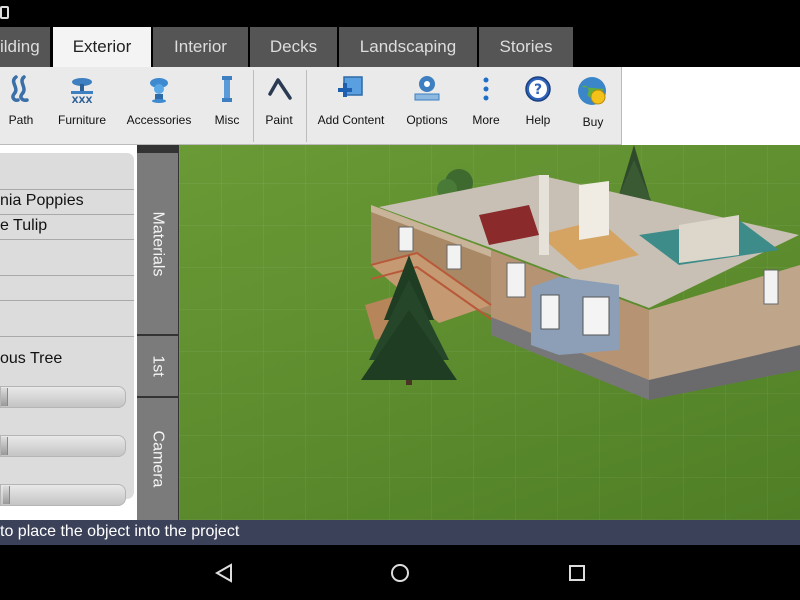 The image size is (800, 600). What do you see at coordinates (279, 120) in the screenshot?
I see `paint-label: Paint` at bounding box center [279, 120].